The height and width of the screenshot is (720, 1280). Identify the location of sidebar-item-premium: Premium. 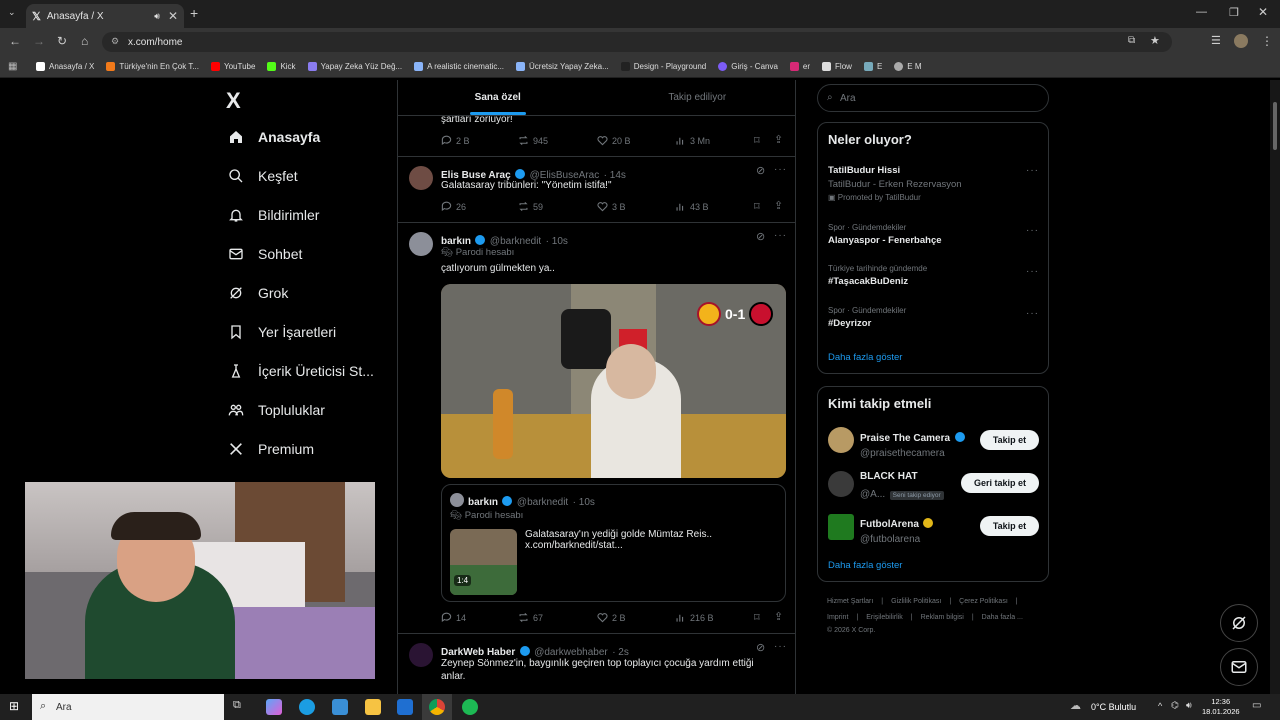
(271, 449).